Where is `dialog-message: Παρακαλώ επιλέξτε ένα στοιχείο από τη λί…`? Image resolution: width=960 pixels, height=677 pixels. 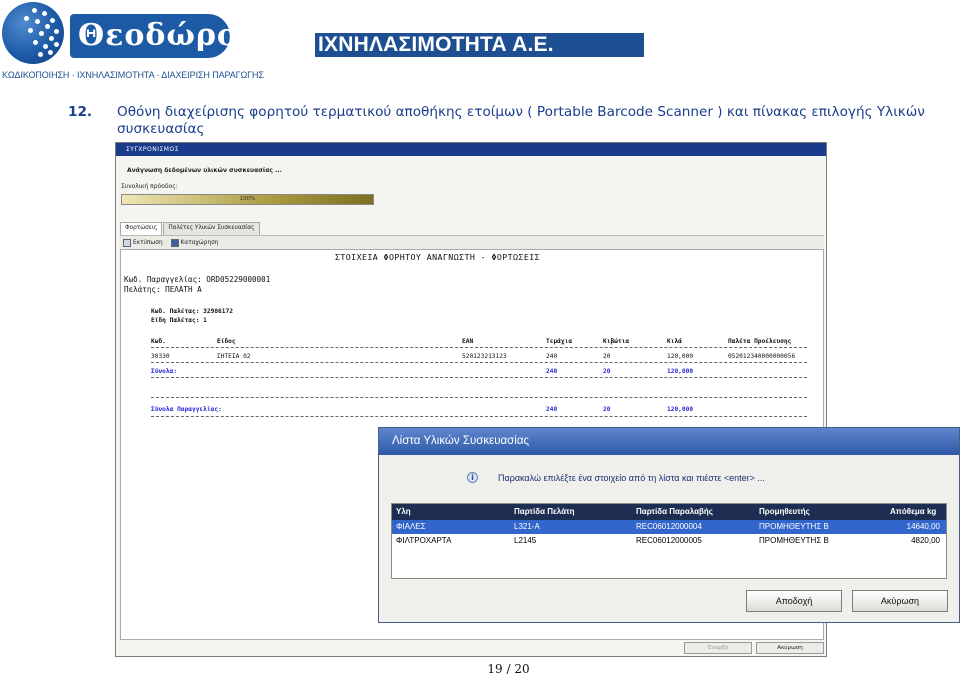
dialog-message: Παρακαλώ επιλέξτε ένα στοιχείο από τη λί… is located at coordinates (631, 477).